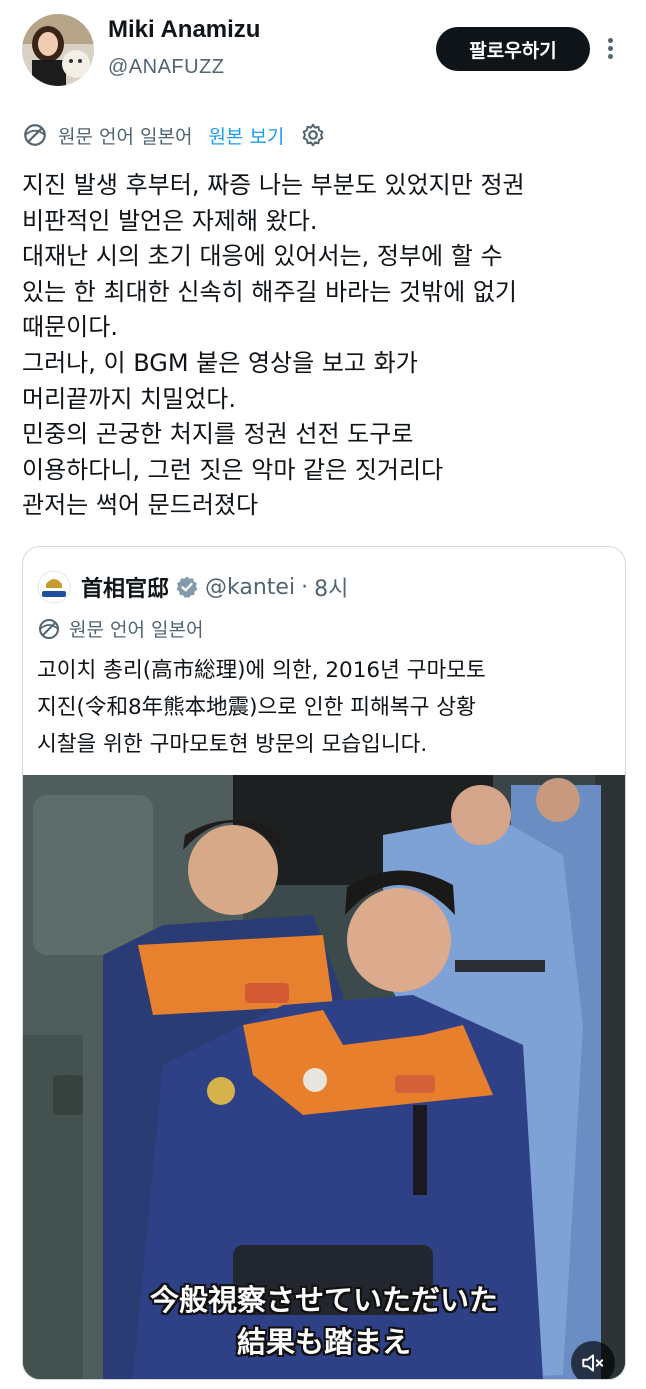  What do you see at coordinates (170, 220) in the screenshot?
I see `tweet-line: 비판적인 발언은 자제해 왔다.` at bounding box center [170, 220].